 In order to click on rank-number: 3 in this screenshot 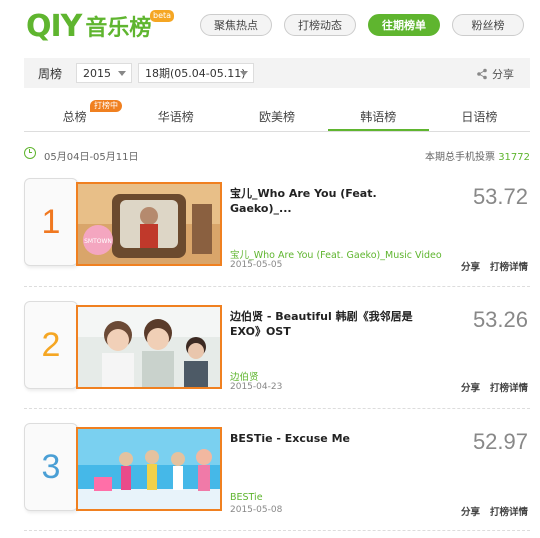, I will do `click(51, 467)`.